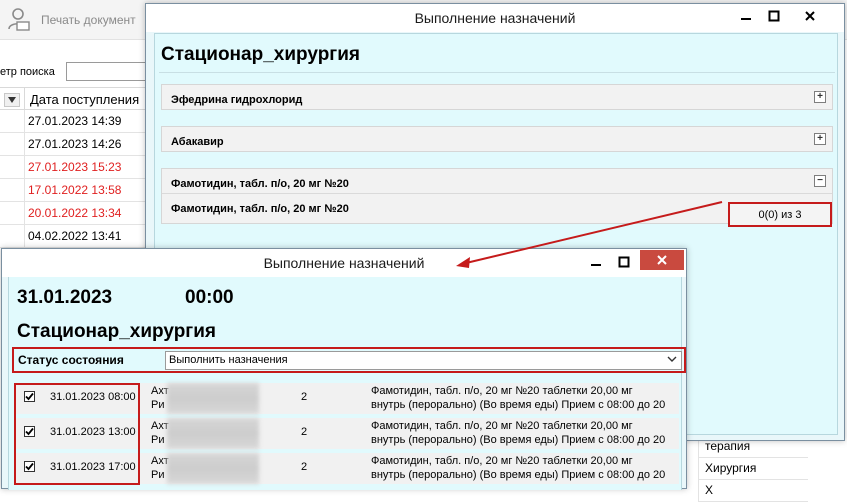  Describe the element at coordinates (71, 360) in the screenshot. I see `status-label: Статус состояния` at that location.